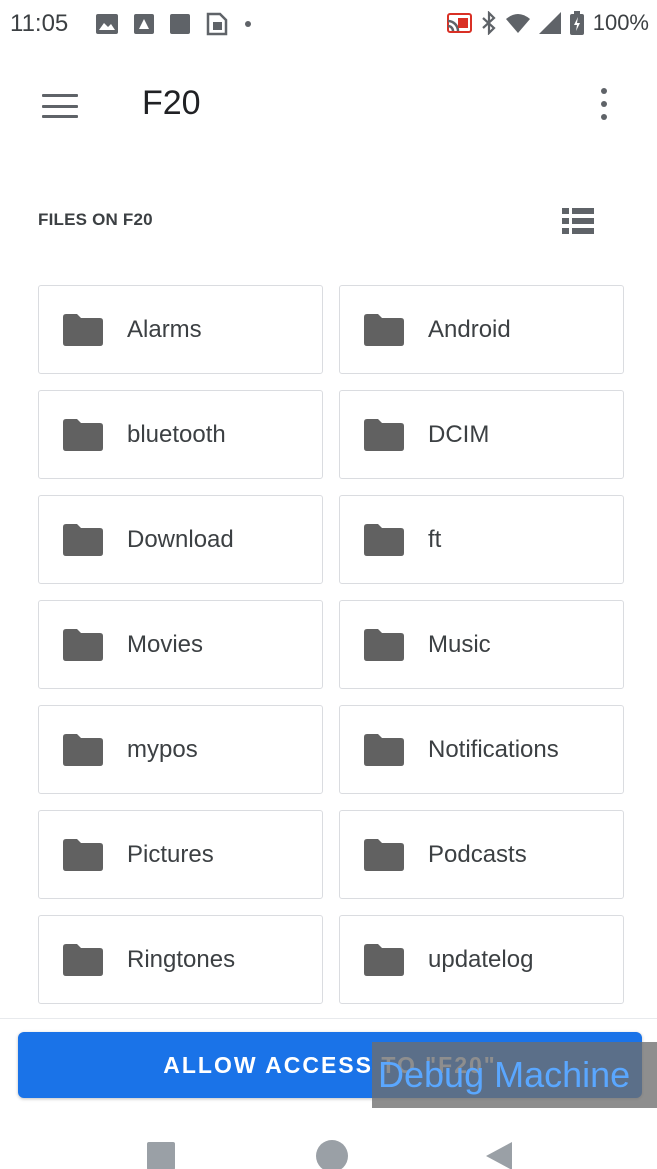 The width and height of the screenshot is (657, 1169). Describe the element at coordinates (459, 23) in the screenshot. I see `cast-icon` at that location.